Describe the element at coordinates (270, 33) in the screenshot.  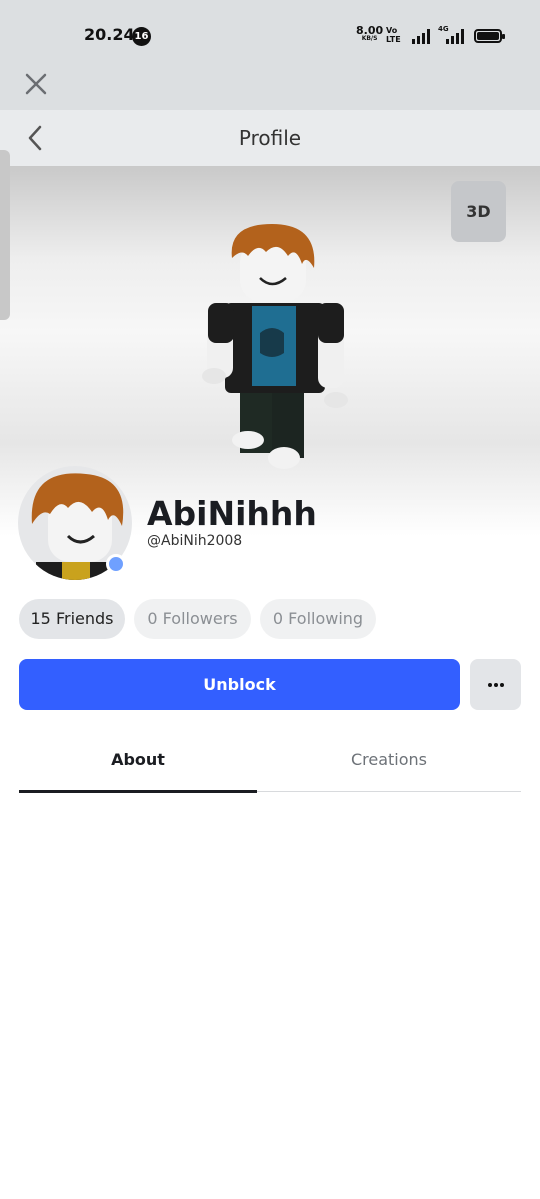
I see `status-bar: 20.24 16 8.00 KB/S Vo LTE 4G` at that location.